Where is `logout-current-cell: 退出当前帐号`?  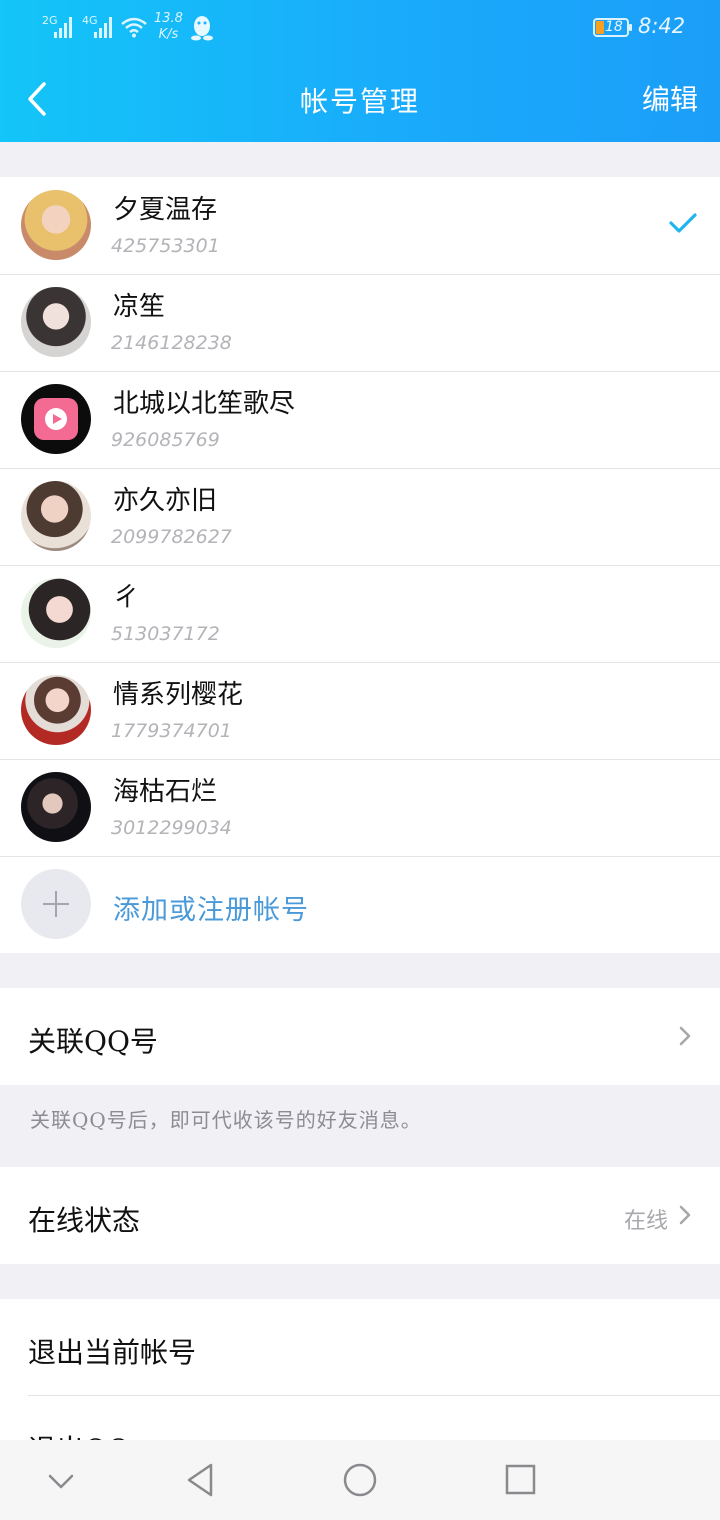
logout-current-cell: 退出当前帐号 is located at coordinates (360, 1347).